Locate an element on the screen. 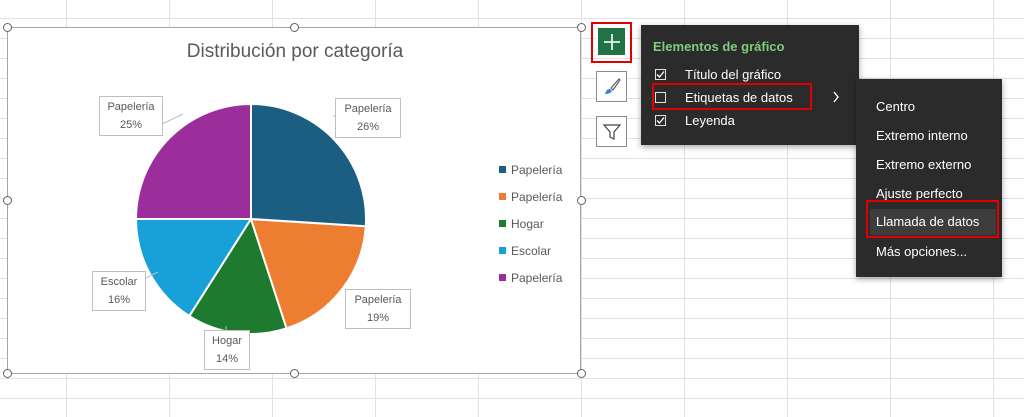 The height and width of the screenshot is (417, 1024). chart-elements-menu-title: Elementos de gráfico is located at coordinates (719, 46).